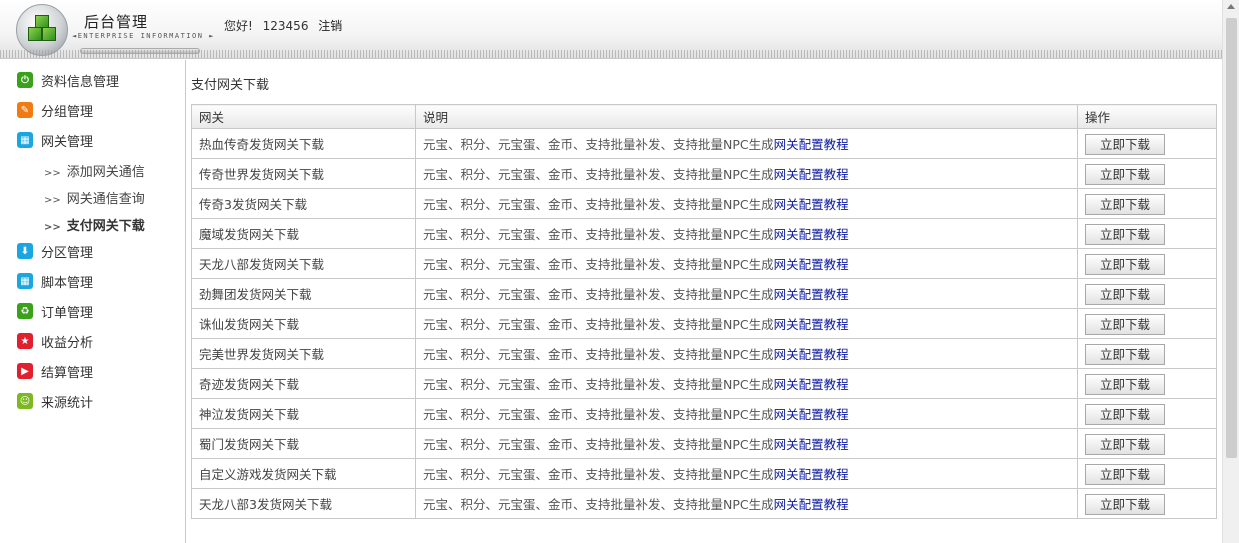 Image resolution: width=1239 pixels, height=543 pixels. What do you see at coordinates (55, 341) in the screenshot?
I see `sidebar-item-7: ★ 收益分析` at bounding box center [55, 341].